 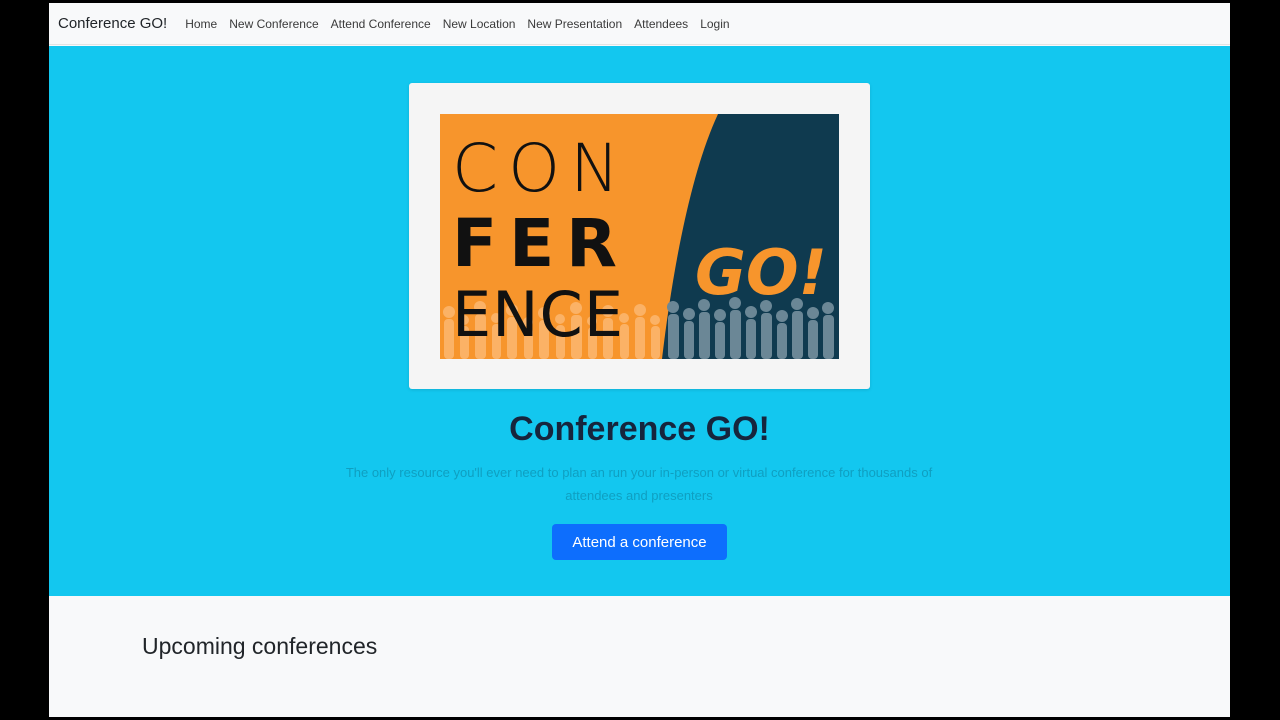 What do you see at coordinates (540, 243) in the screenshot?
I see `logo-word-fer: FER` at bounding box center [540, 243].